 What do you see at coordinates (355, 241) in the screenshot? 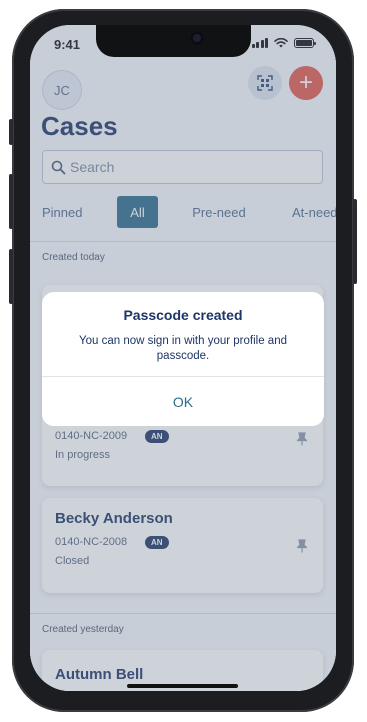
I see `power-button` at bounding box center [355, 241].